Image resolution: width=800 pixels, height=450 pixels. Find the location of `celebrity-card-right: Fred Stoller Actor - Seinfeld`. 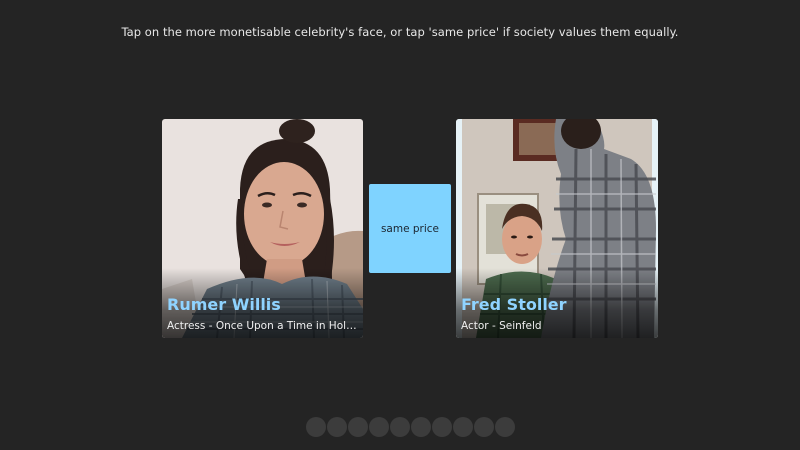

celebrity-card-right: Fred Stoller Actor - Seinfeld is located at coordinates (557, 228).